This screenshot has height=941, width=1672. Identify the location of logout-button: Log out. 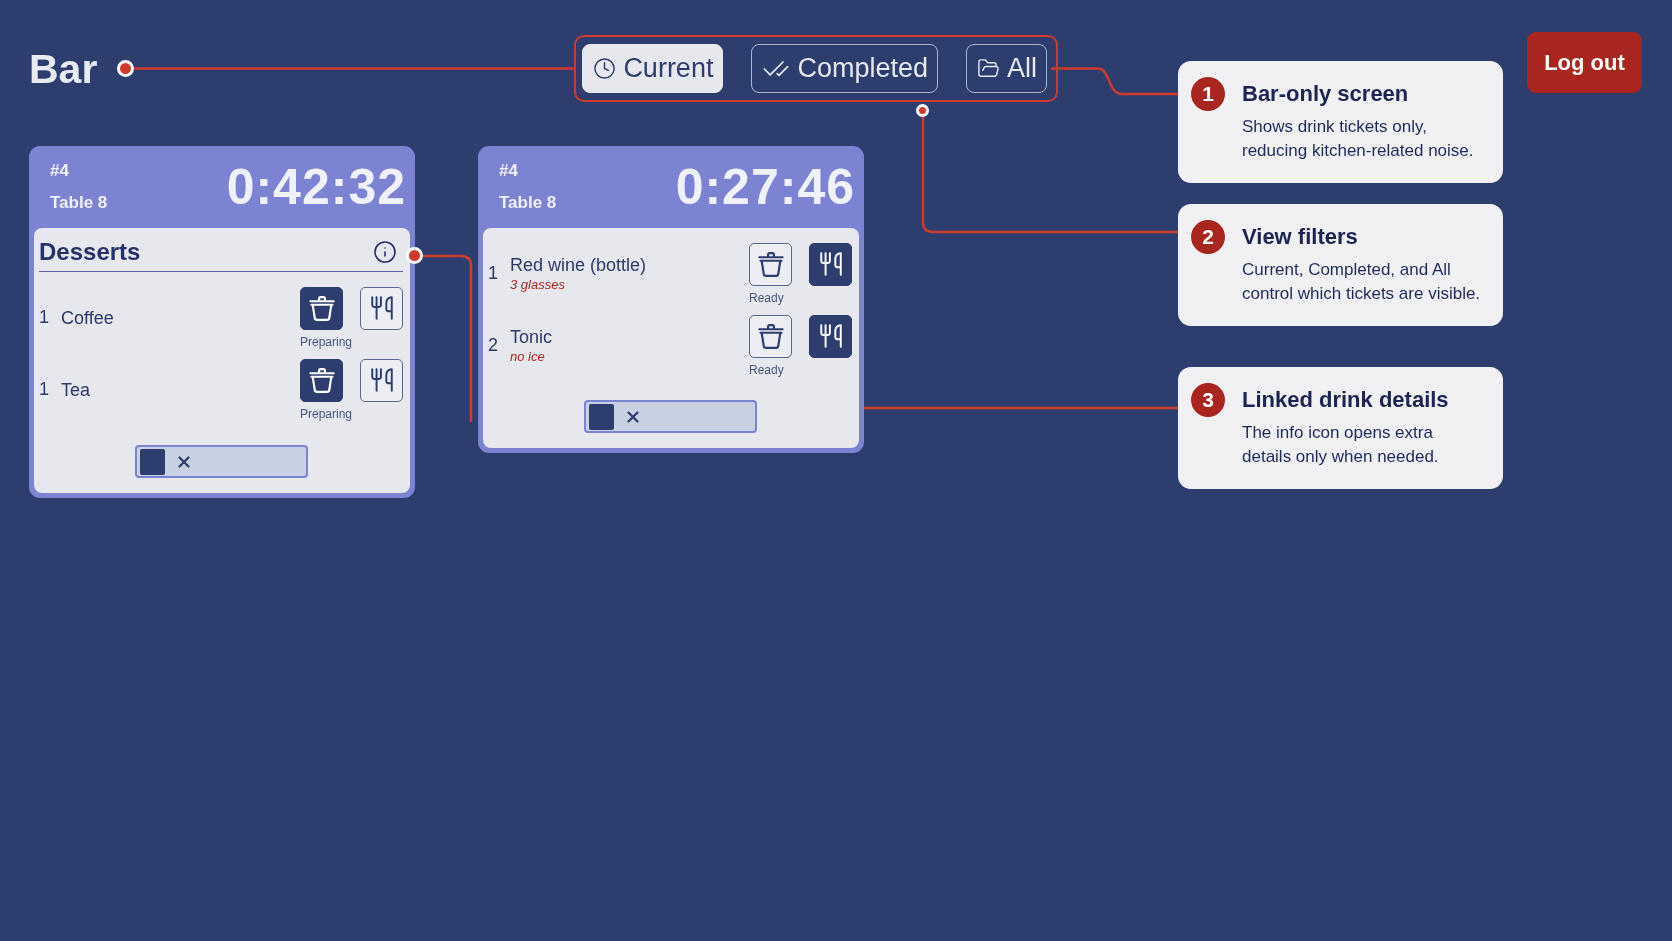
(1584, 62).